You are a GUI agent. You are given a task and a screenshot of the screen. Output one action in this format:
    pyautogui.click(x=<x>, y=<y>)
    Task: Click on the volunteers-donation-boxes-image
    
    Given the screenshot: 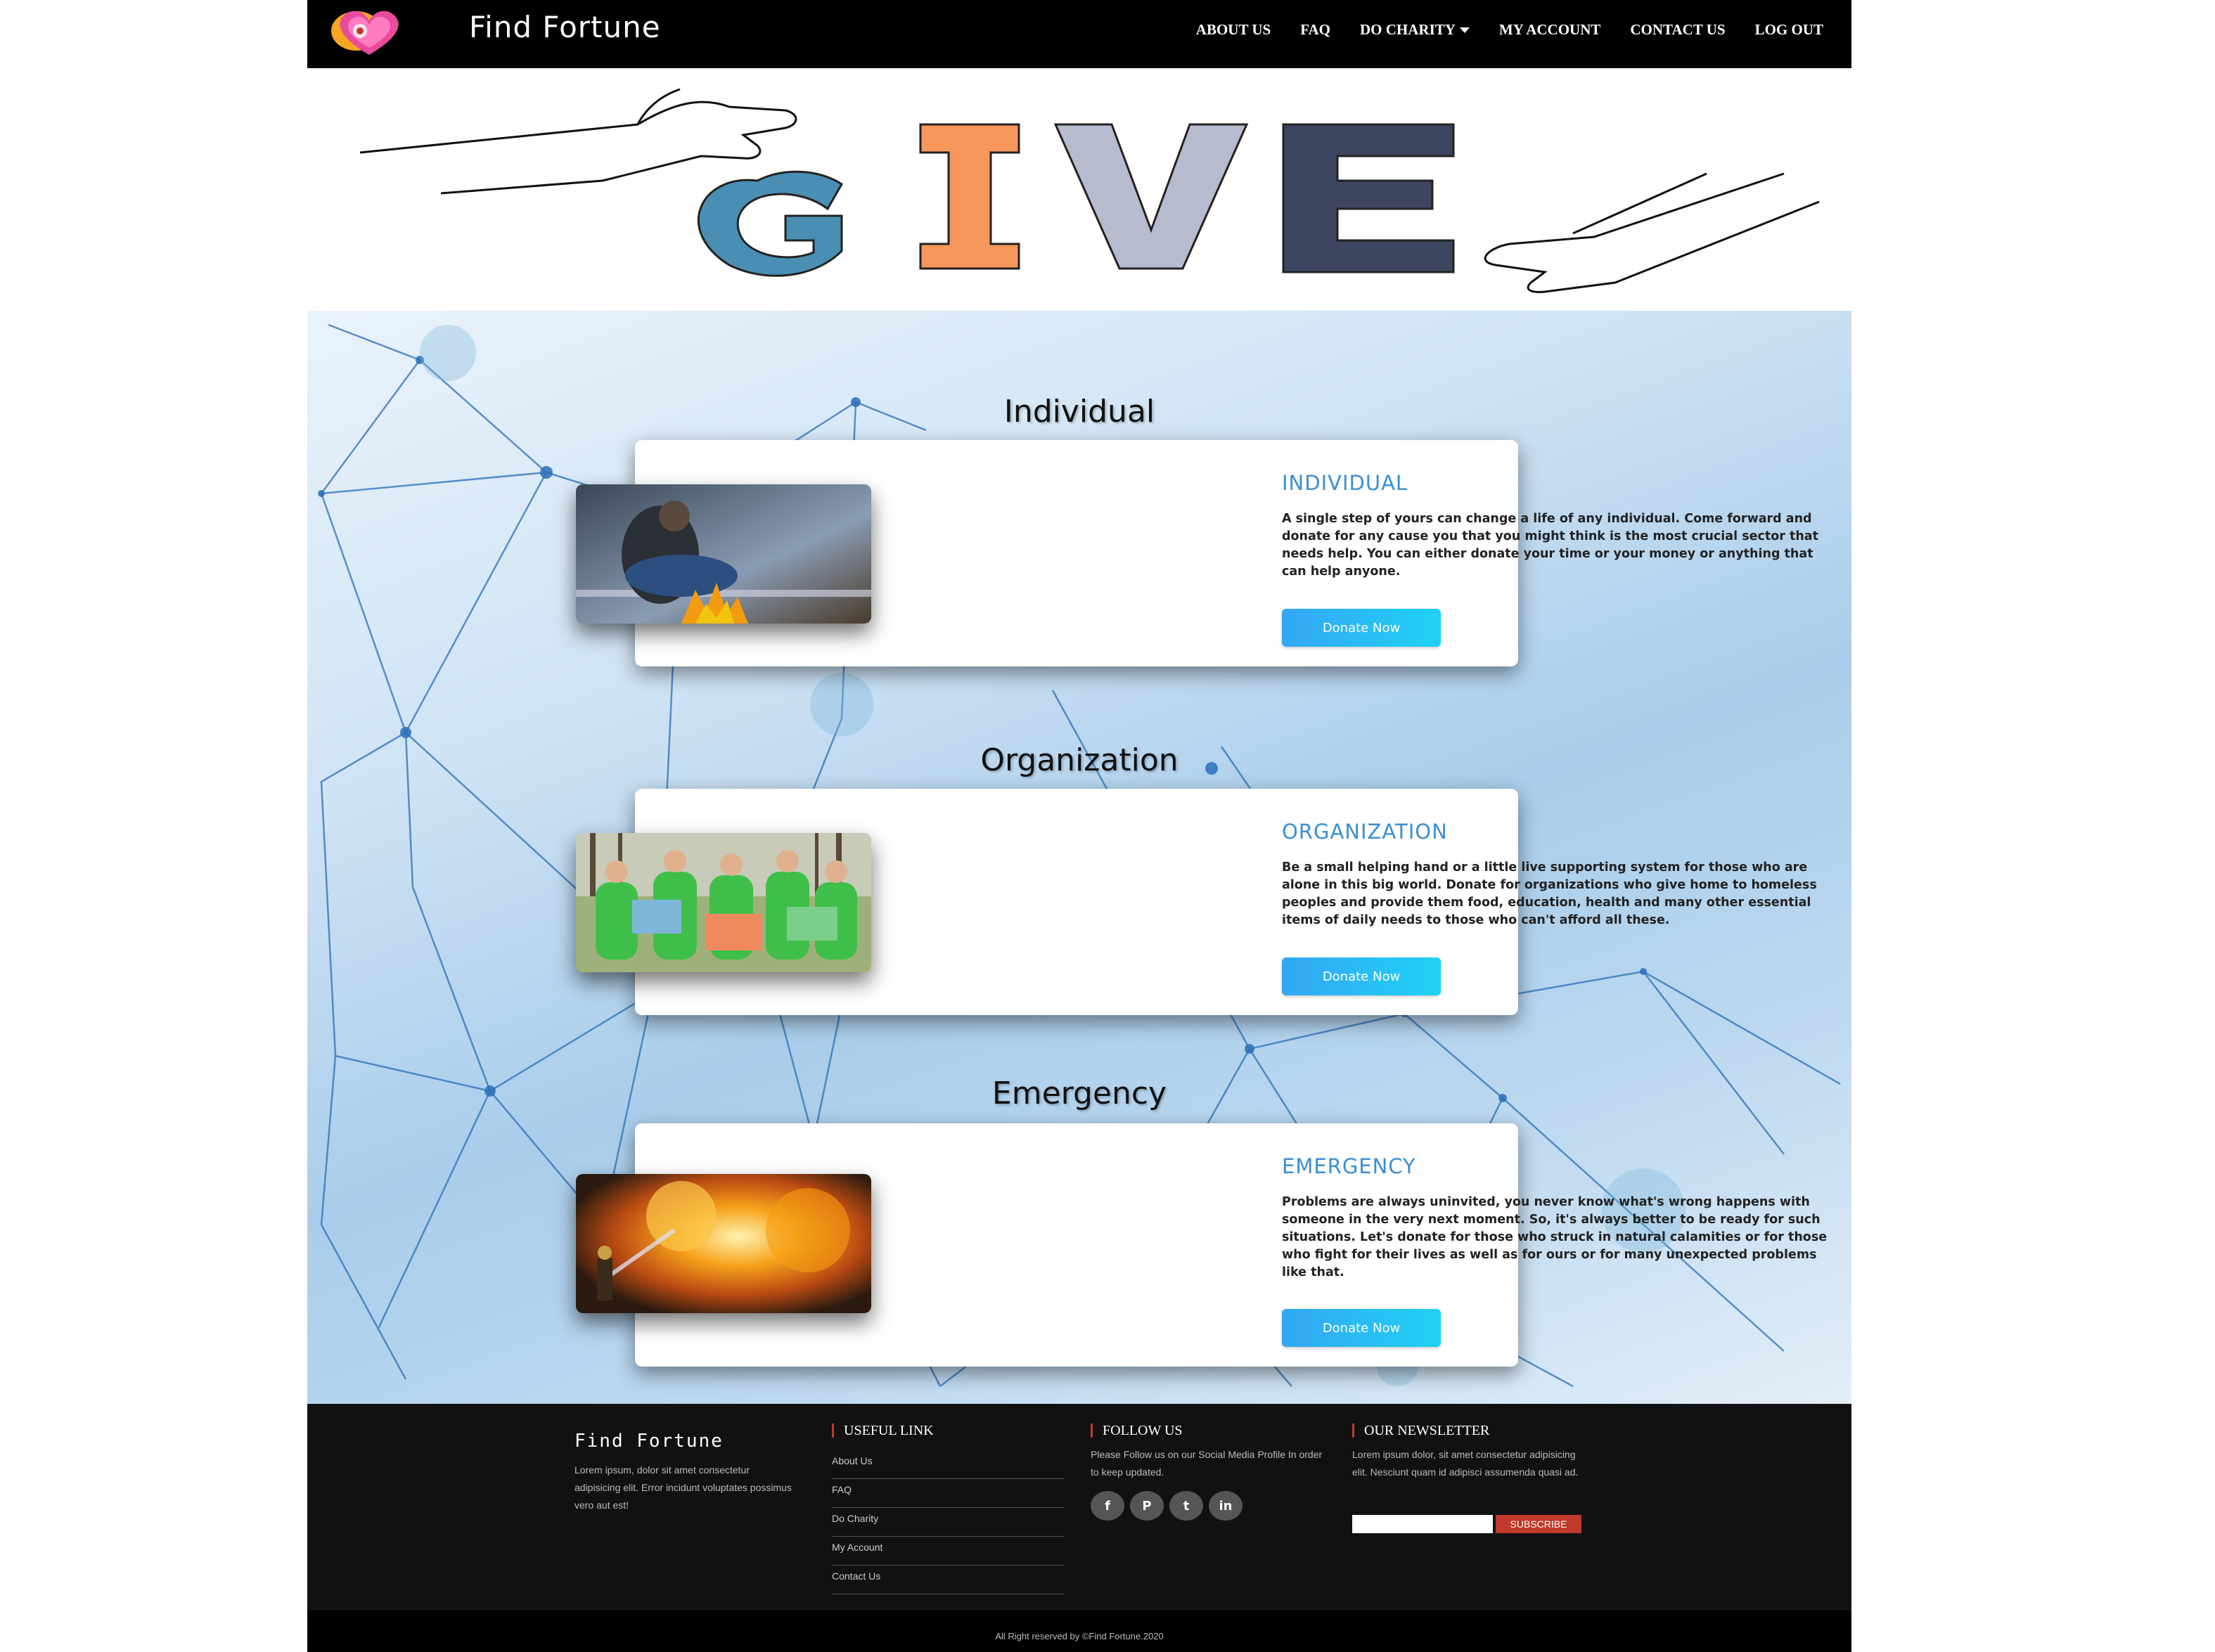 What is the action you would take?
    pyautogui.click(x=723, y=903)
    